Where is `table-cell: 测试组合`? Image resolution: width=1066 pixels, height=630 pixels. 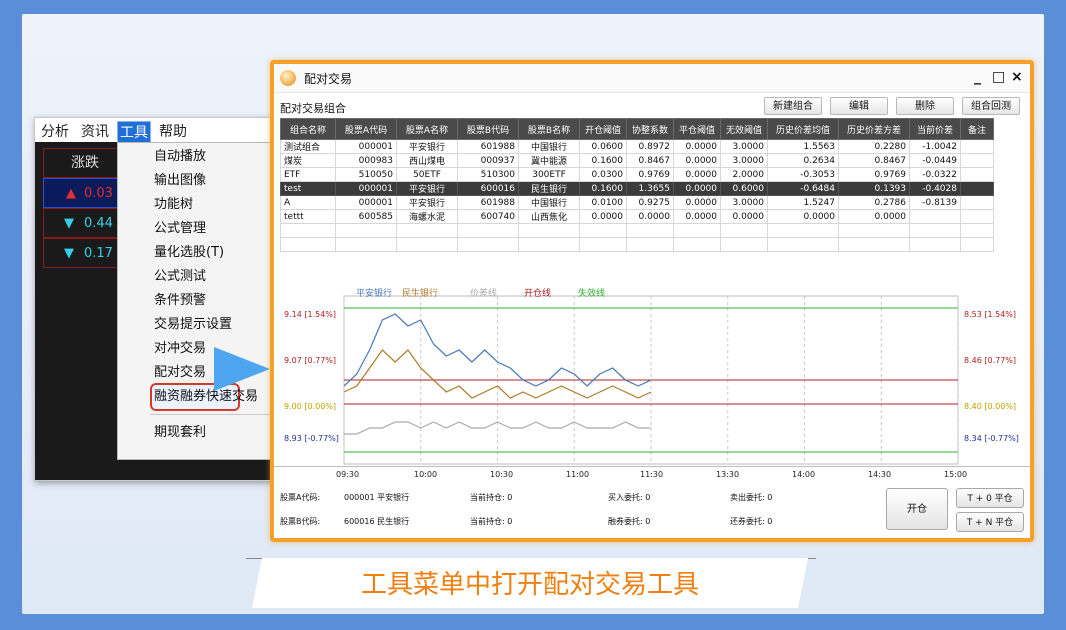
table-cell: 测试组合 is located at coordinates (308, 146).